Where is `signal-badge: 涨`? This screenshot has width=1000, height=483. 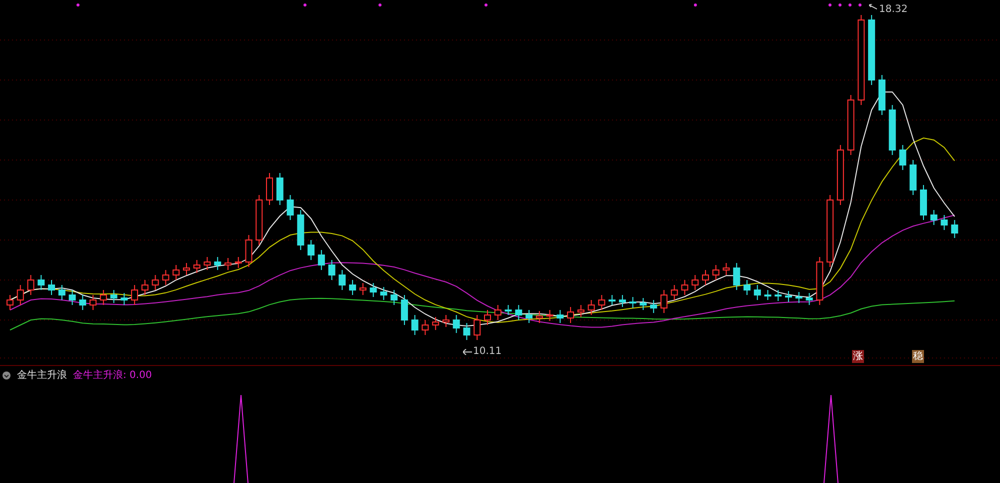 signal-badge: 涨 is located at coordinates (858, 356).